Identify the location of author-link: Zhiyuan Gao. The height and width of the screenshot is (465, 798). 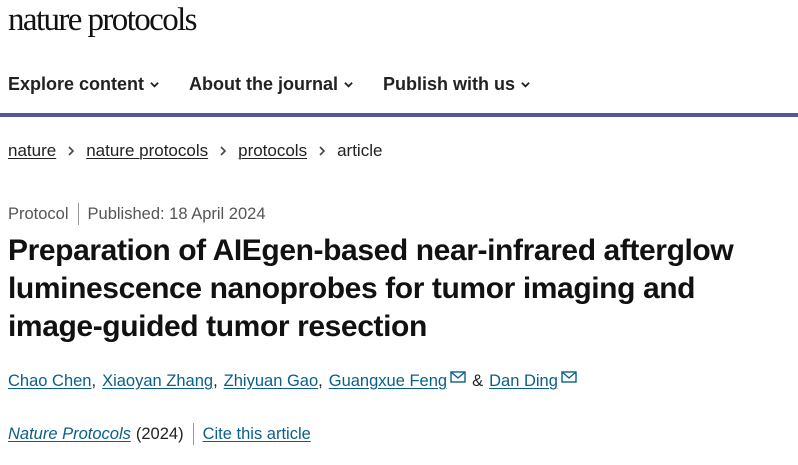
(271, 381).